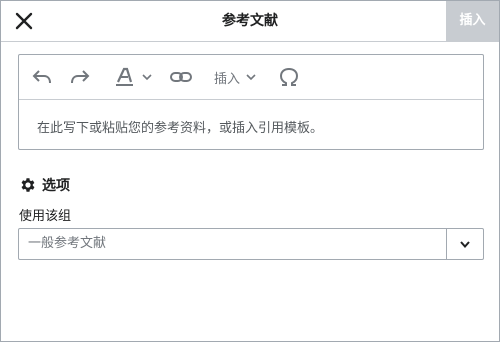 Image resolution: width=500 pixels, height=342 pixels. I want to click on special-character-button, so click(289, 77).